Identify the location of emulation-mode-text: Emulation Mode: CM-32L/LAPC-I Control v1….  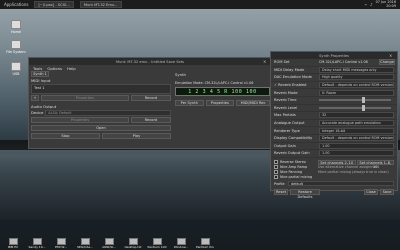
(214, 83).